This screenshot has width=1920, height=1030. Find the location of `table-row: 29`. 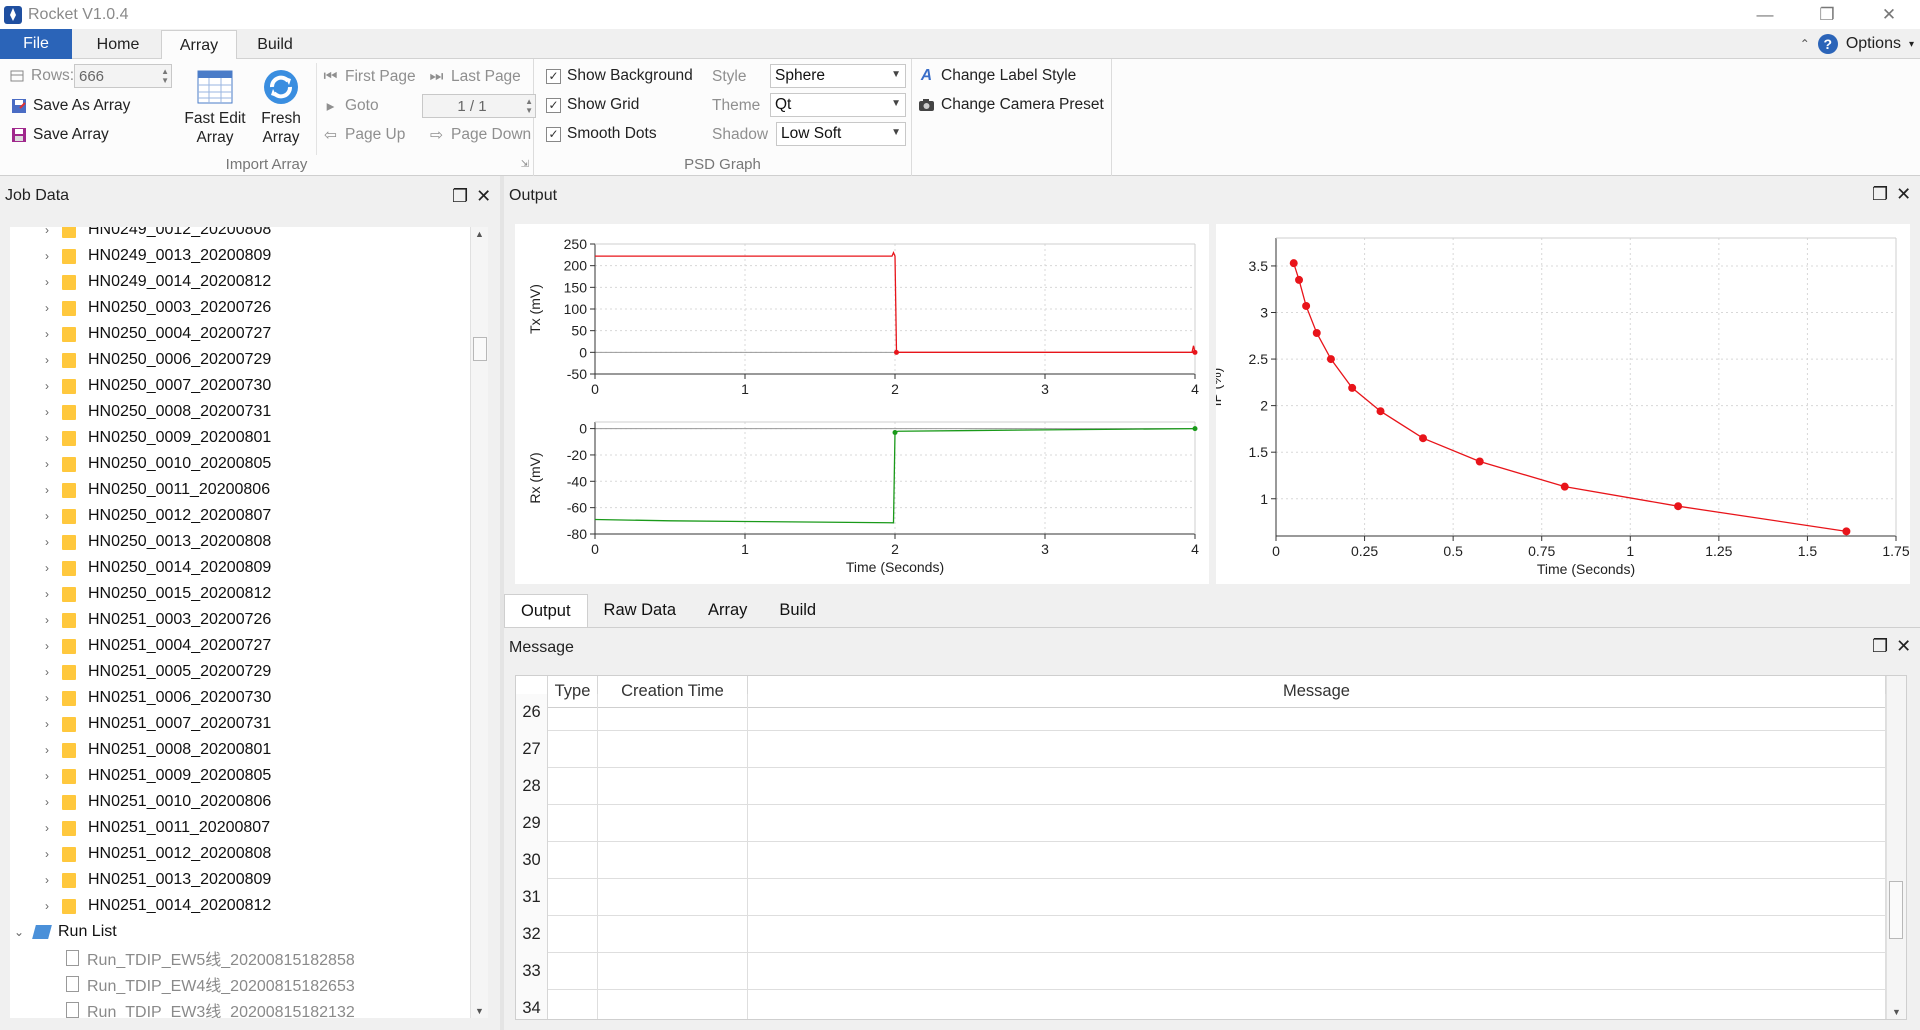

table-row: 29 is located at coordinates (1201, 823).